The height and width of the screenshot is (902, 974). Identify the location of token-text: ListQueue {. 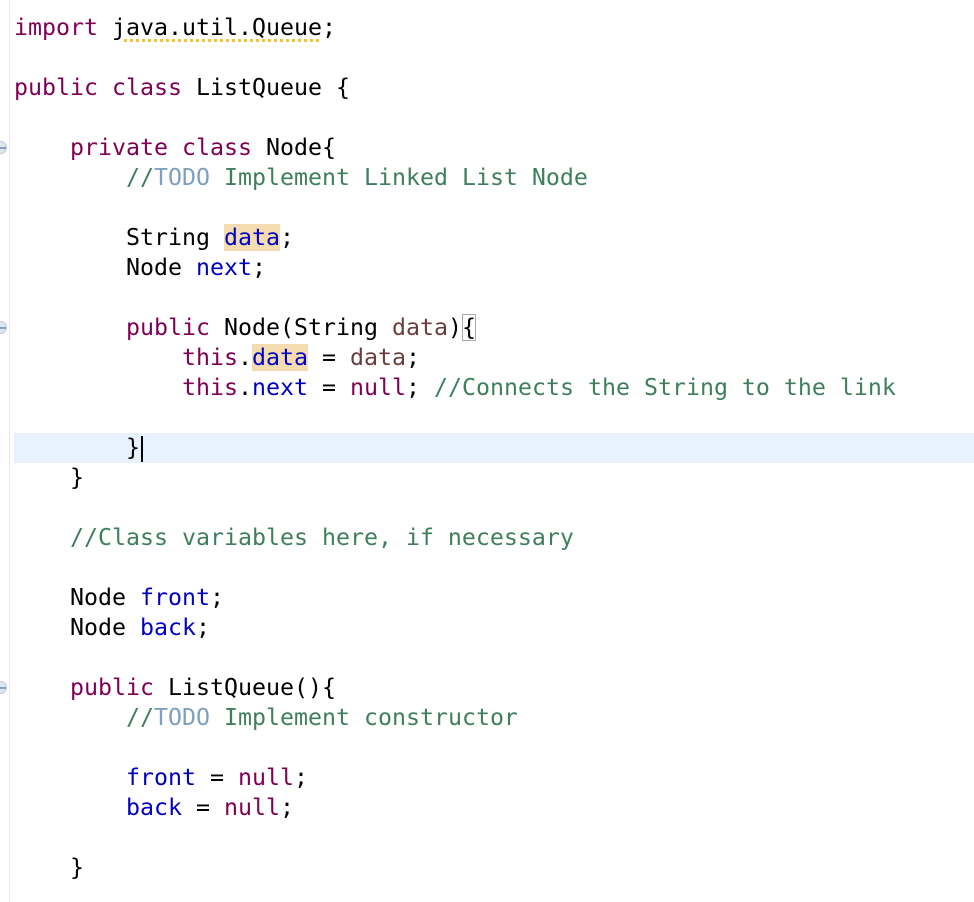
(266, 87).